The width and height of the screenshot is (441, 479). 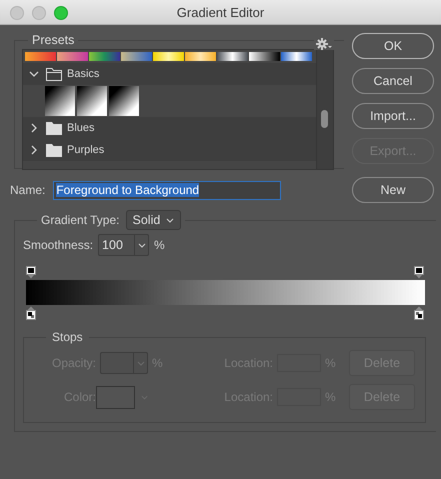 I want to click on dialog-button: Cancel, so click(x=393, y=81).